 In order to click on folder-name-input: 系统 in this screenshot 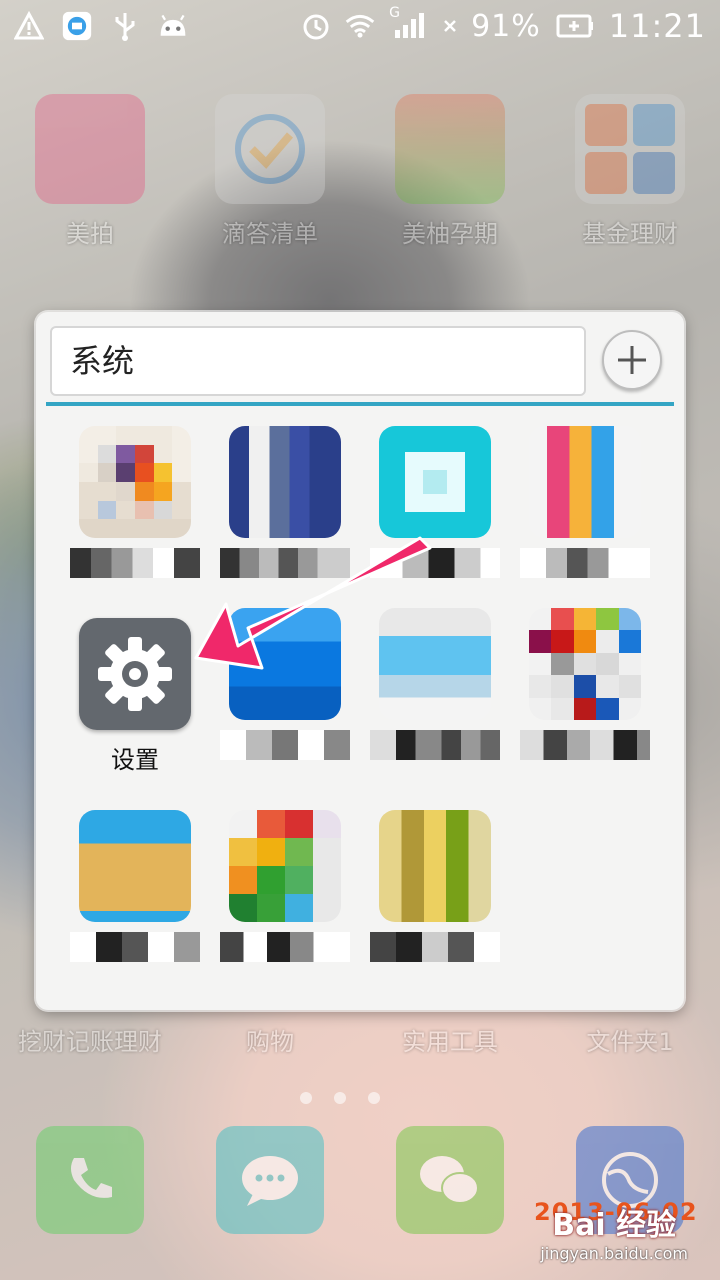, I will do `click(318, 361)`.